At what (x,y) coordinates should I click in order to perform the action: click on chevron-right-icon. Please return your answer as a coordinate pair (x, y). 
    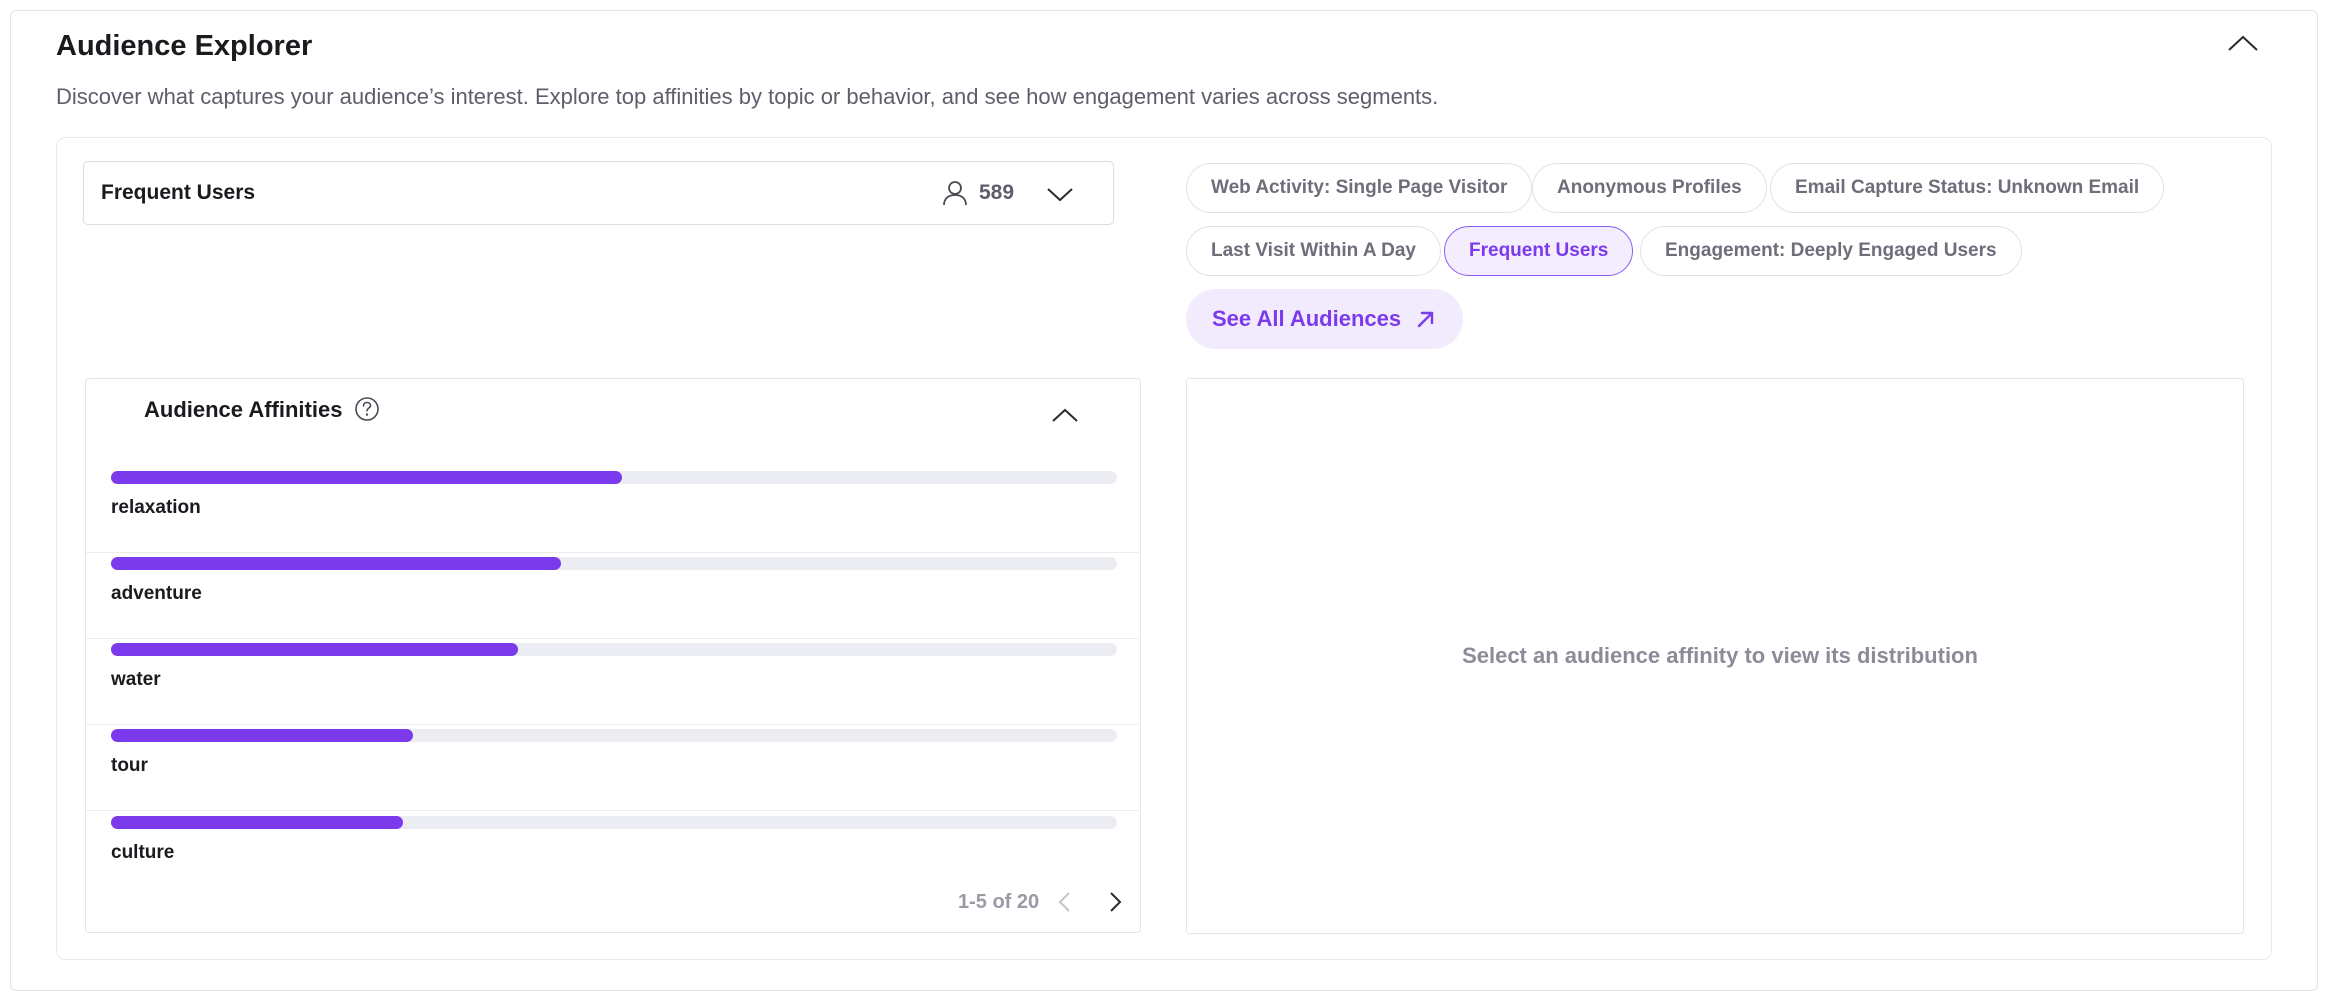
    Looking at the image, I should click on (1115, 902).